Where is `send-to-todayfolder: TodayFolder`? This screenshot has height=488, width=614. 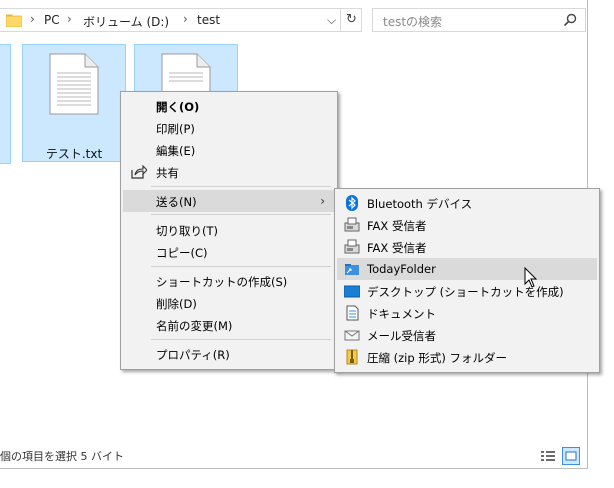
send-to-todayfolder: TodayFolder is located at coordinates (467, 269).